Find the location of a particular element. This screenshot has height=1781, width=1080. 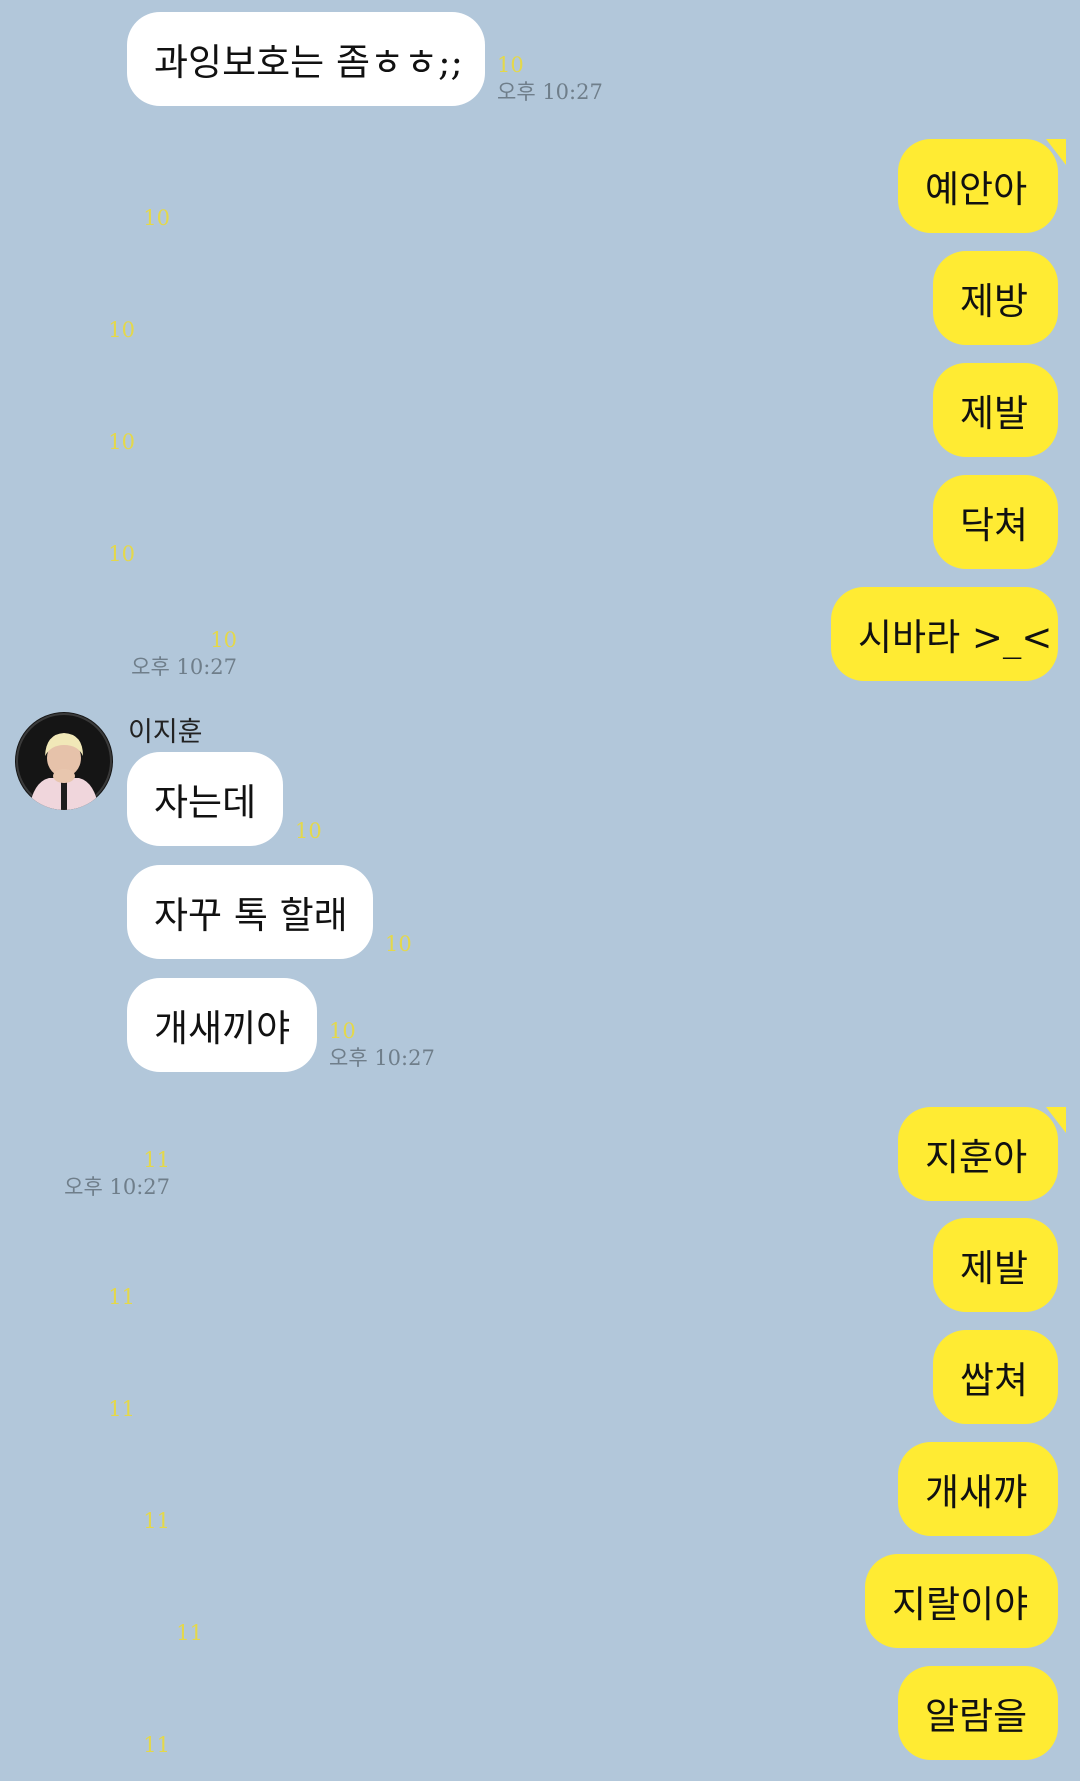

message-bubble: 시바라 >_< is located at coordinates (944, 634).